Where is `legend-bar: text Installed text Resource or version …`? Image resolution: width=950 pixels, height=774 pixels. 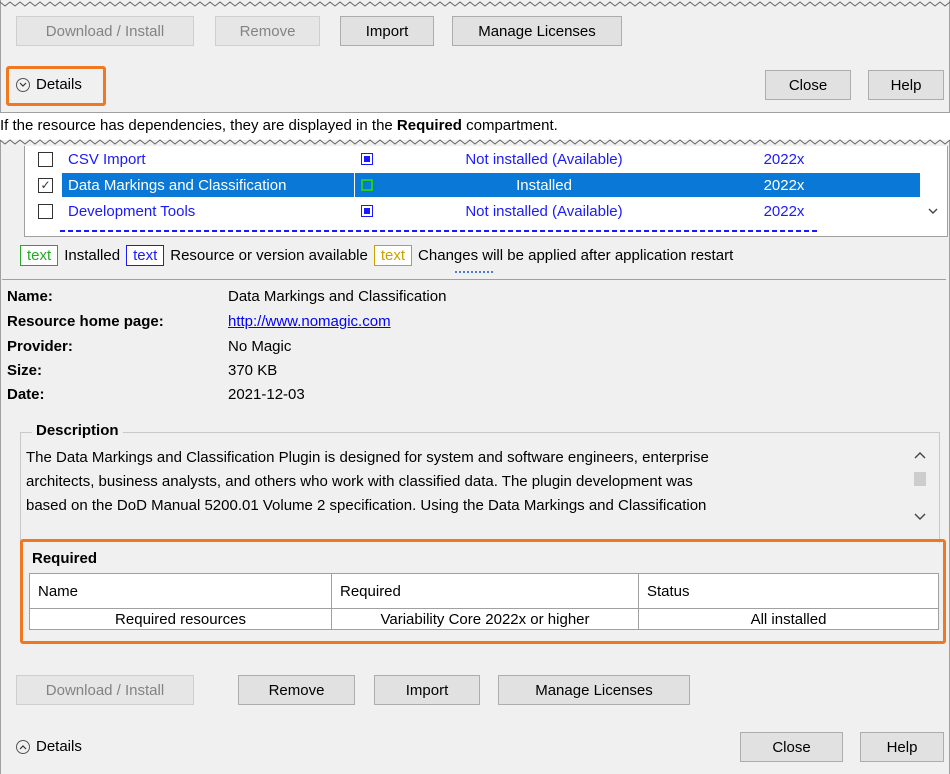 legend-bar: text Installed text Resource or version … is located at coordinates (376, 255).